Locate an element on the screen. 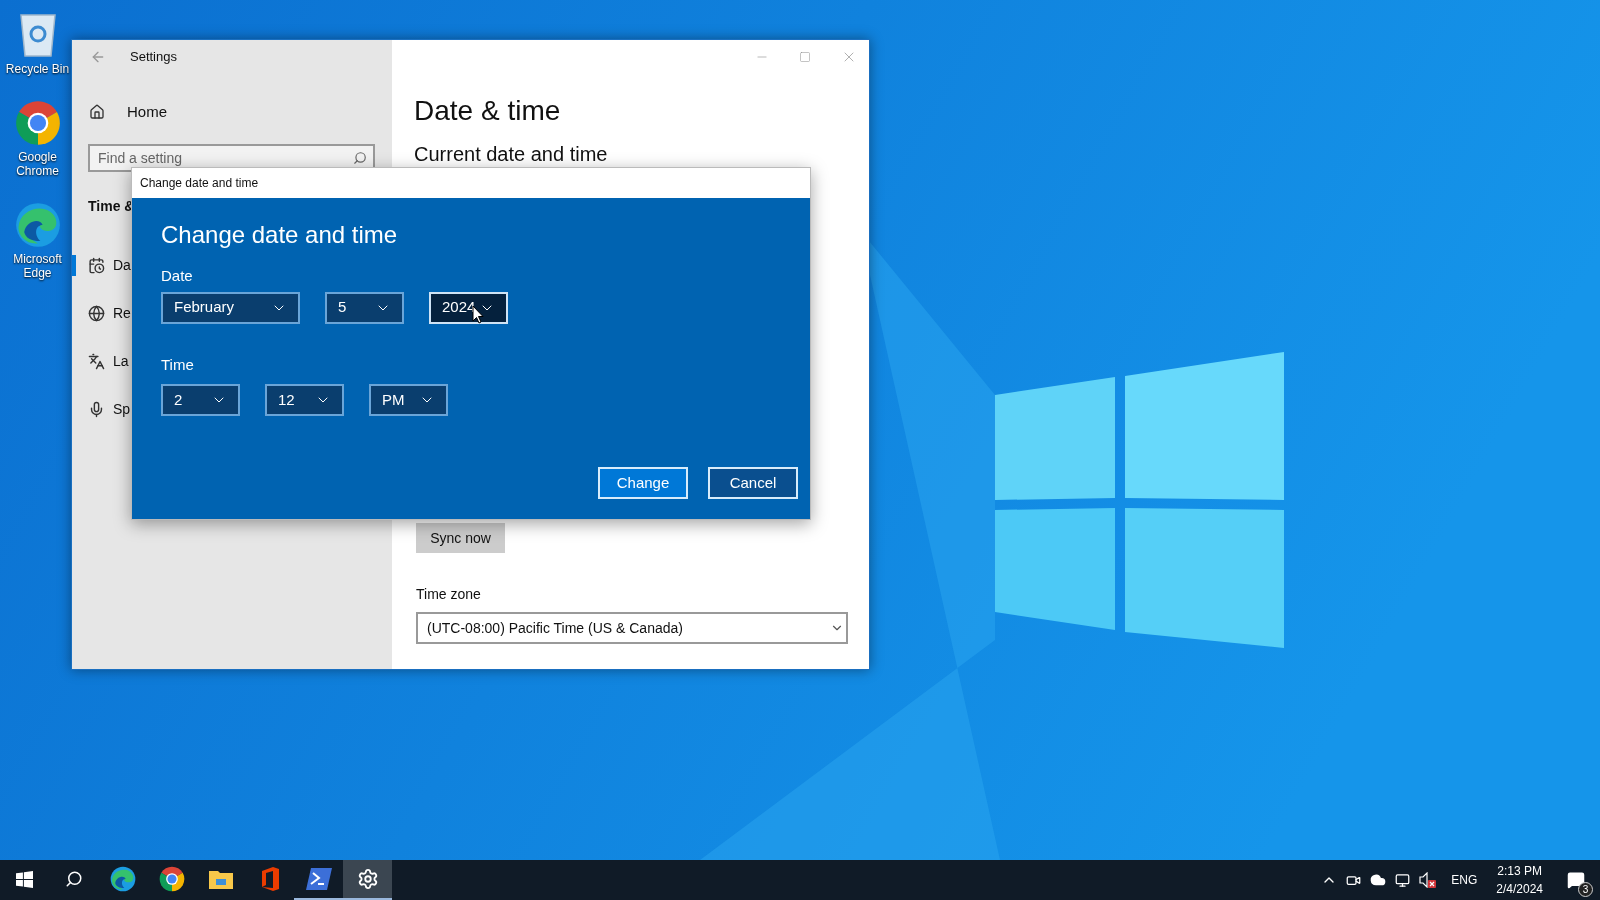  change-button: Change is located at coordinates (643, 483).